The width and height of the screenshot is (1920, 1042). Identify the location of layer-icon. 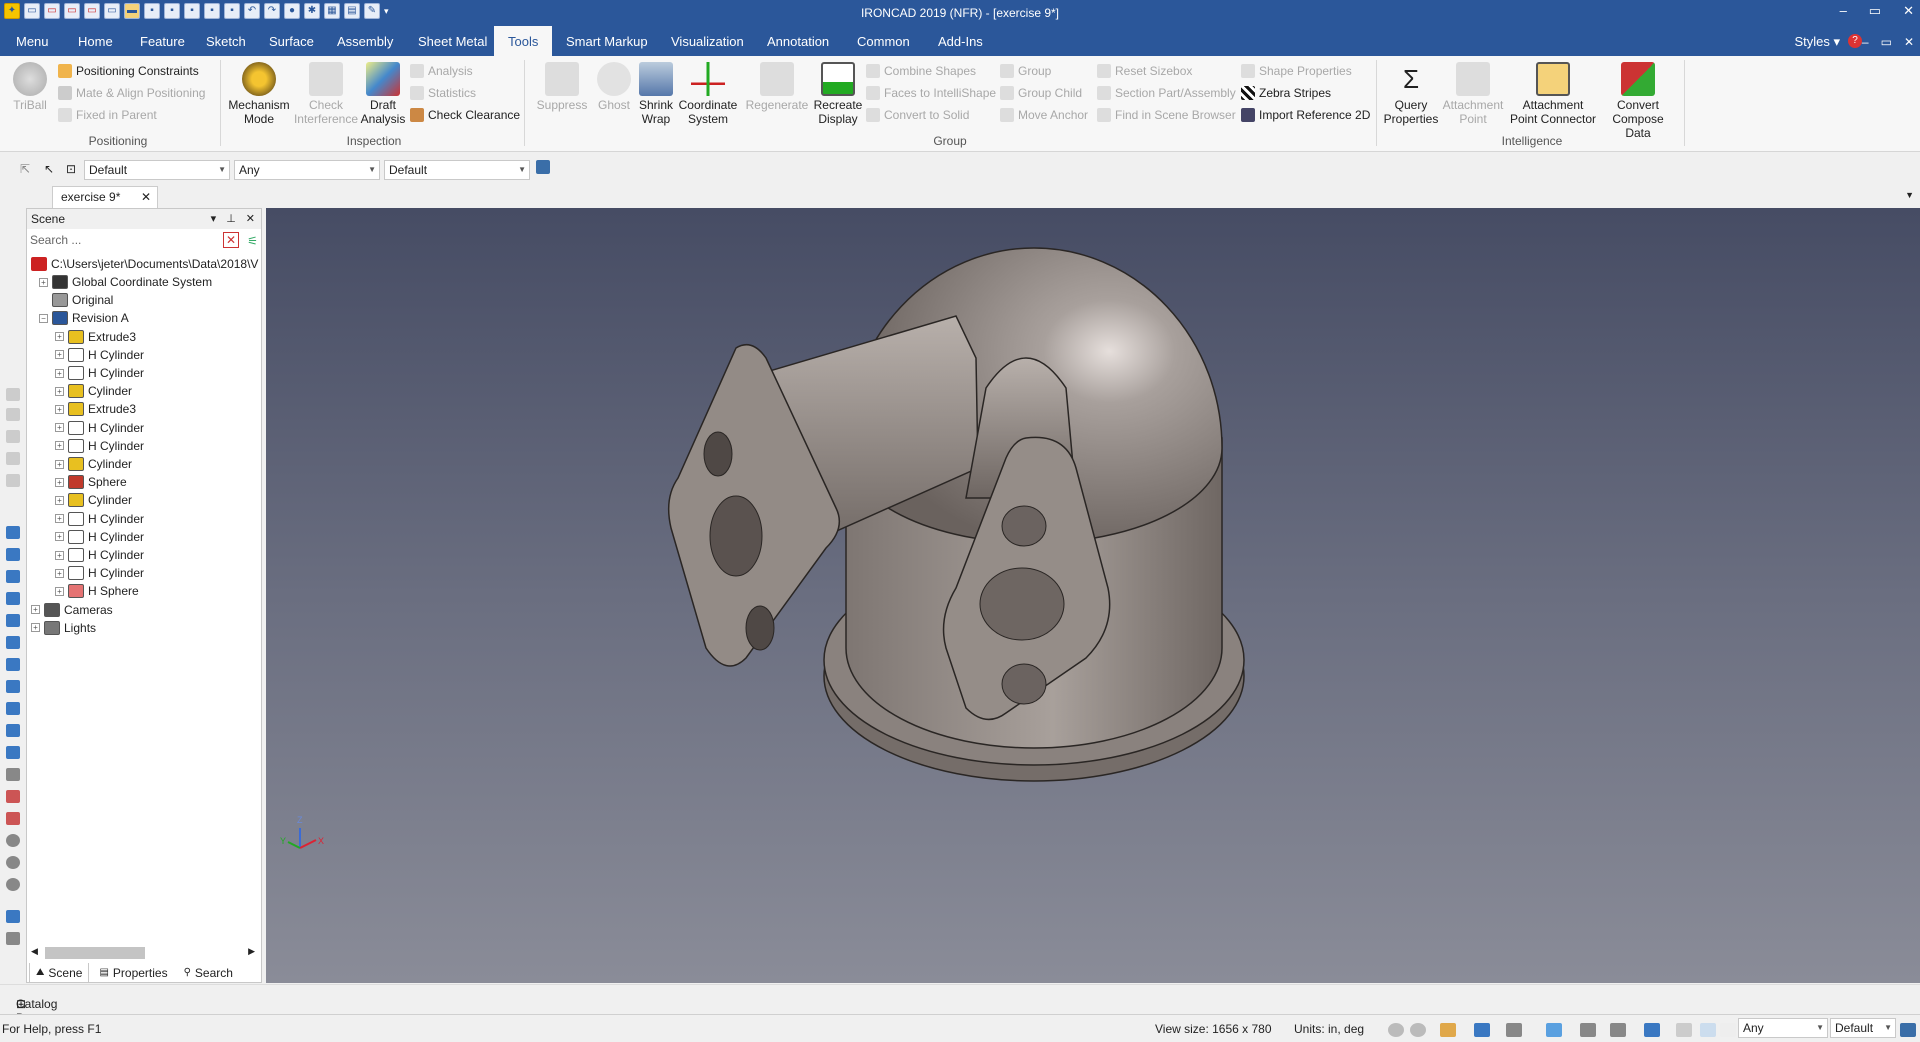
(1652, 1030).